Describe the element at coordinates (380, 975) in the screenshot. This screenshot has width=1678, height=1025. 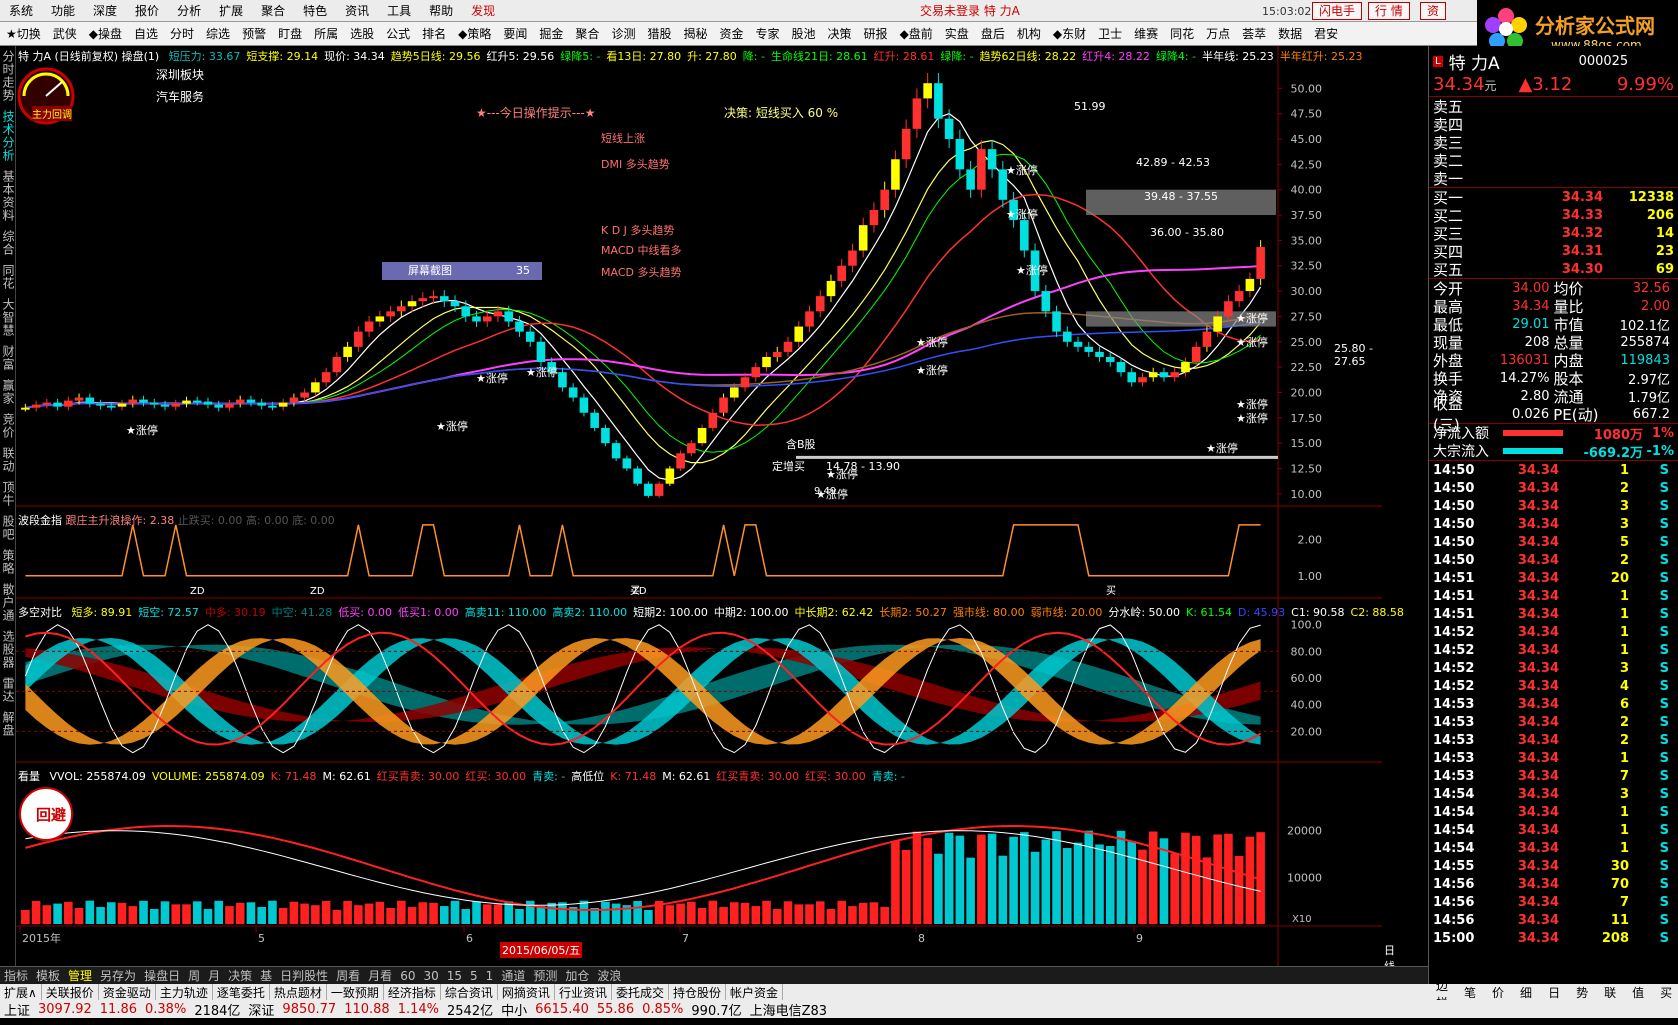
I see `indicator-tab-11: 月看` at that location.